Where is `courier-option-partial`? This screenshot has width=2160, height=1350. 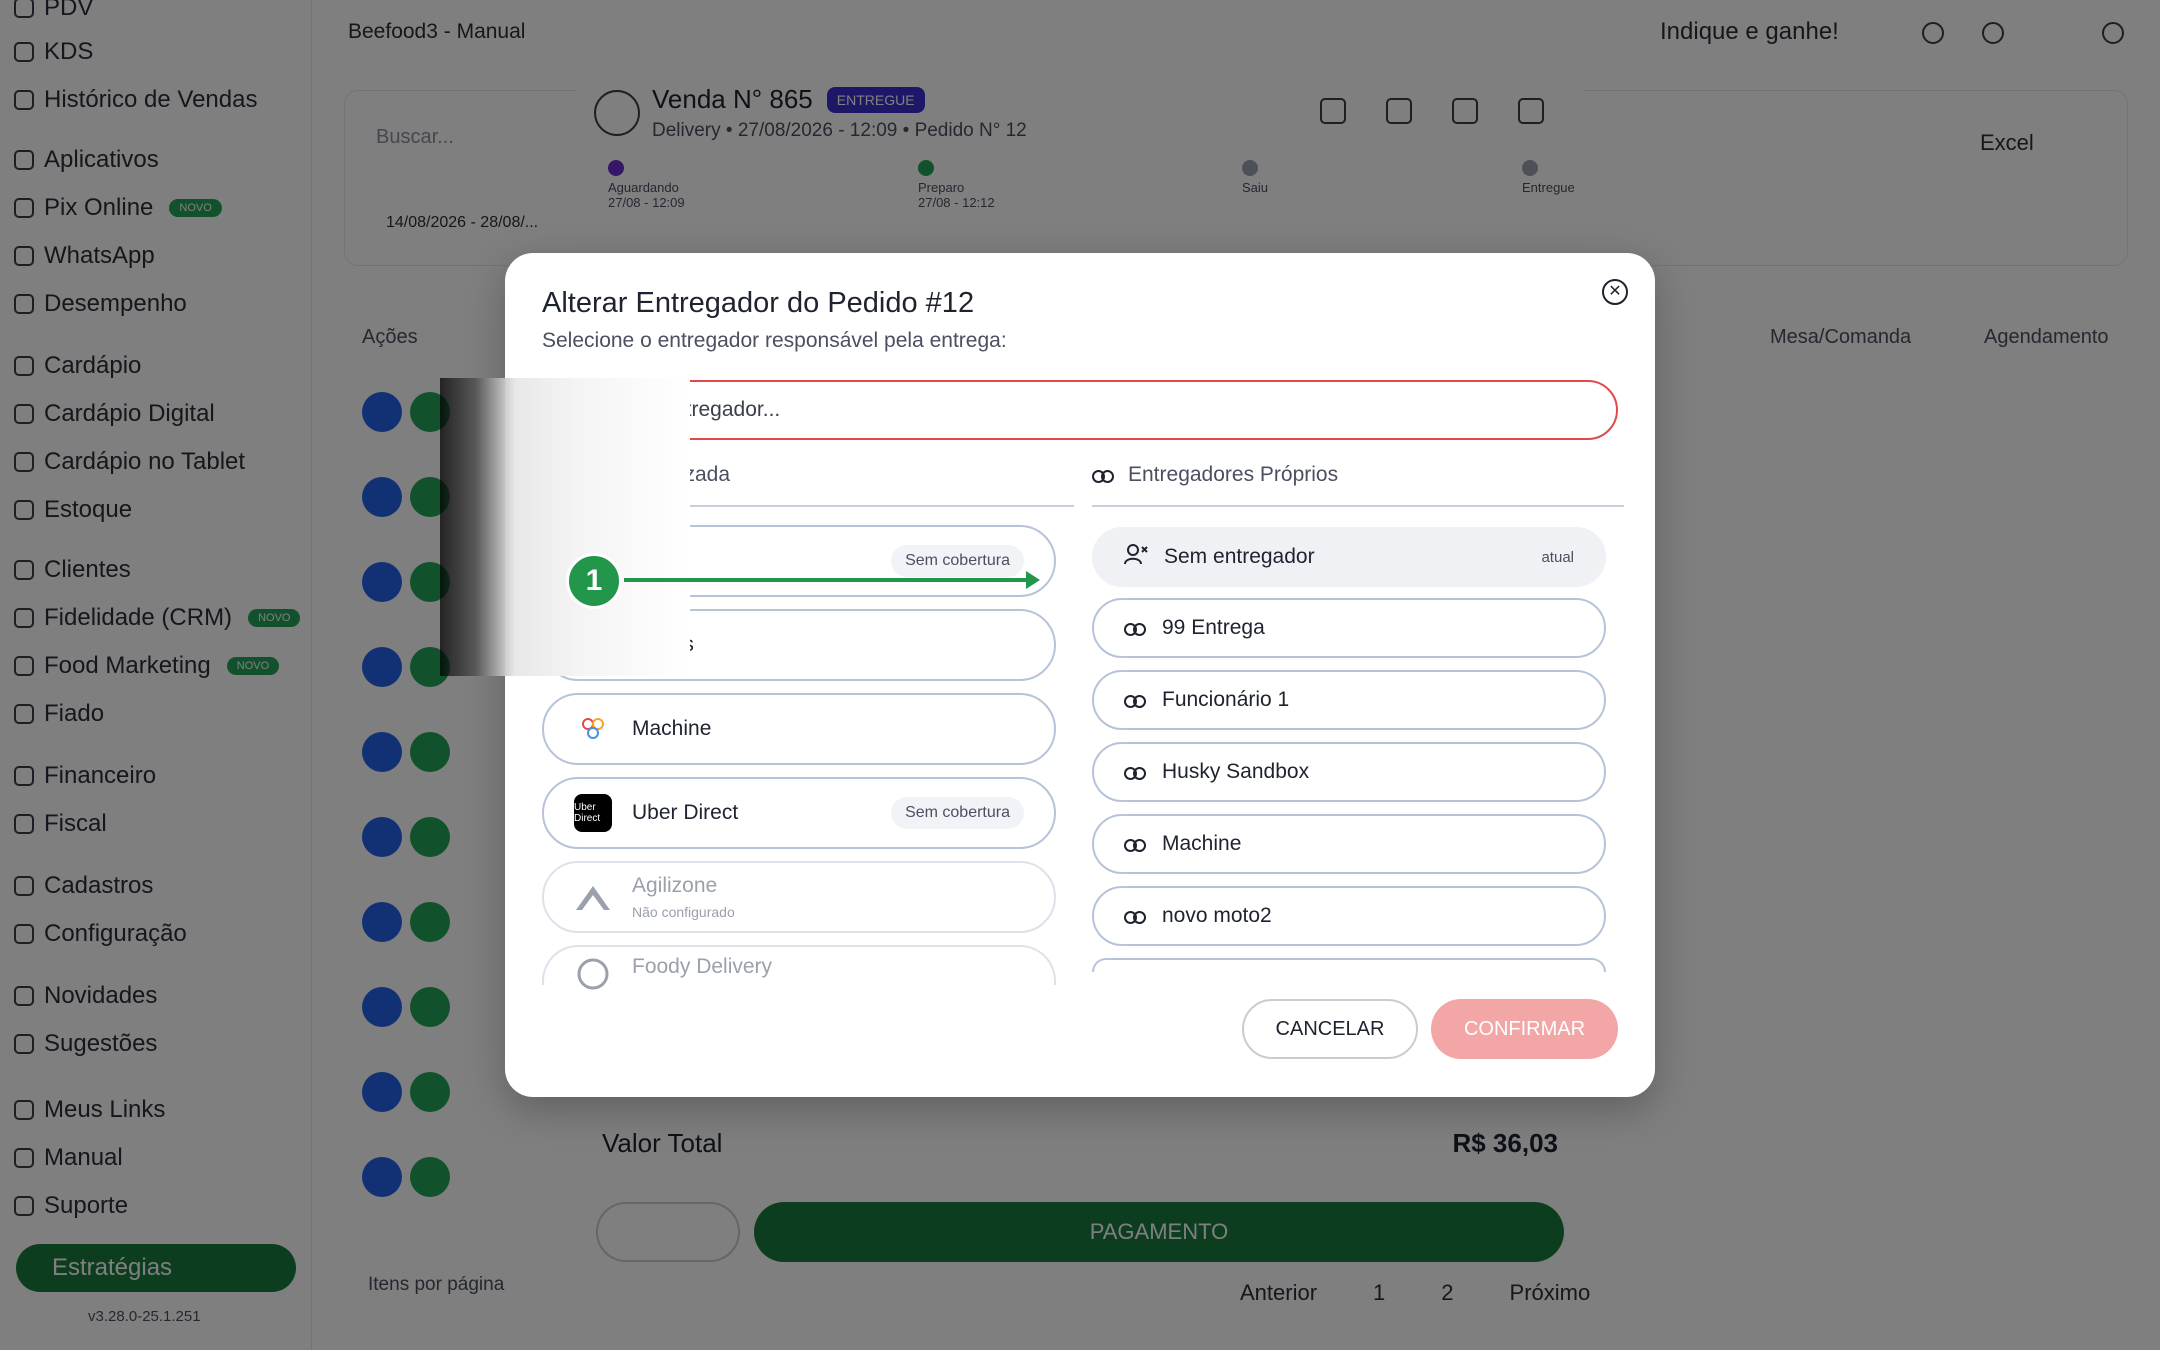 courier-option-partial is located at coordinates (1349, 965).